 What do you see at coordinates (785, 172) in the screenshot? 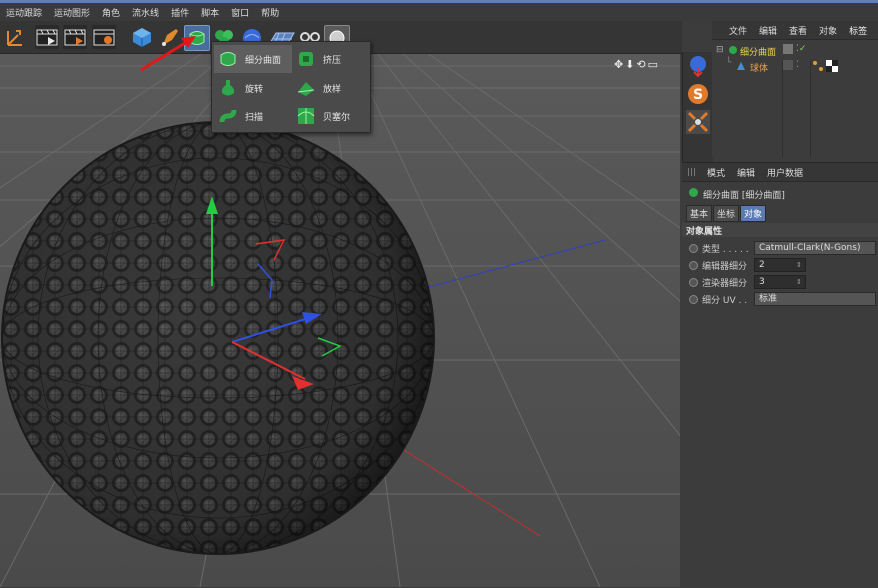
I see `am-menu-userdata: 用户数据` at bounding box center [785, 172].